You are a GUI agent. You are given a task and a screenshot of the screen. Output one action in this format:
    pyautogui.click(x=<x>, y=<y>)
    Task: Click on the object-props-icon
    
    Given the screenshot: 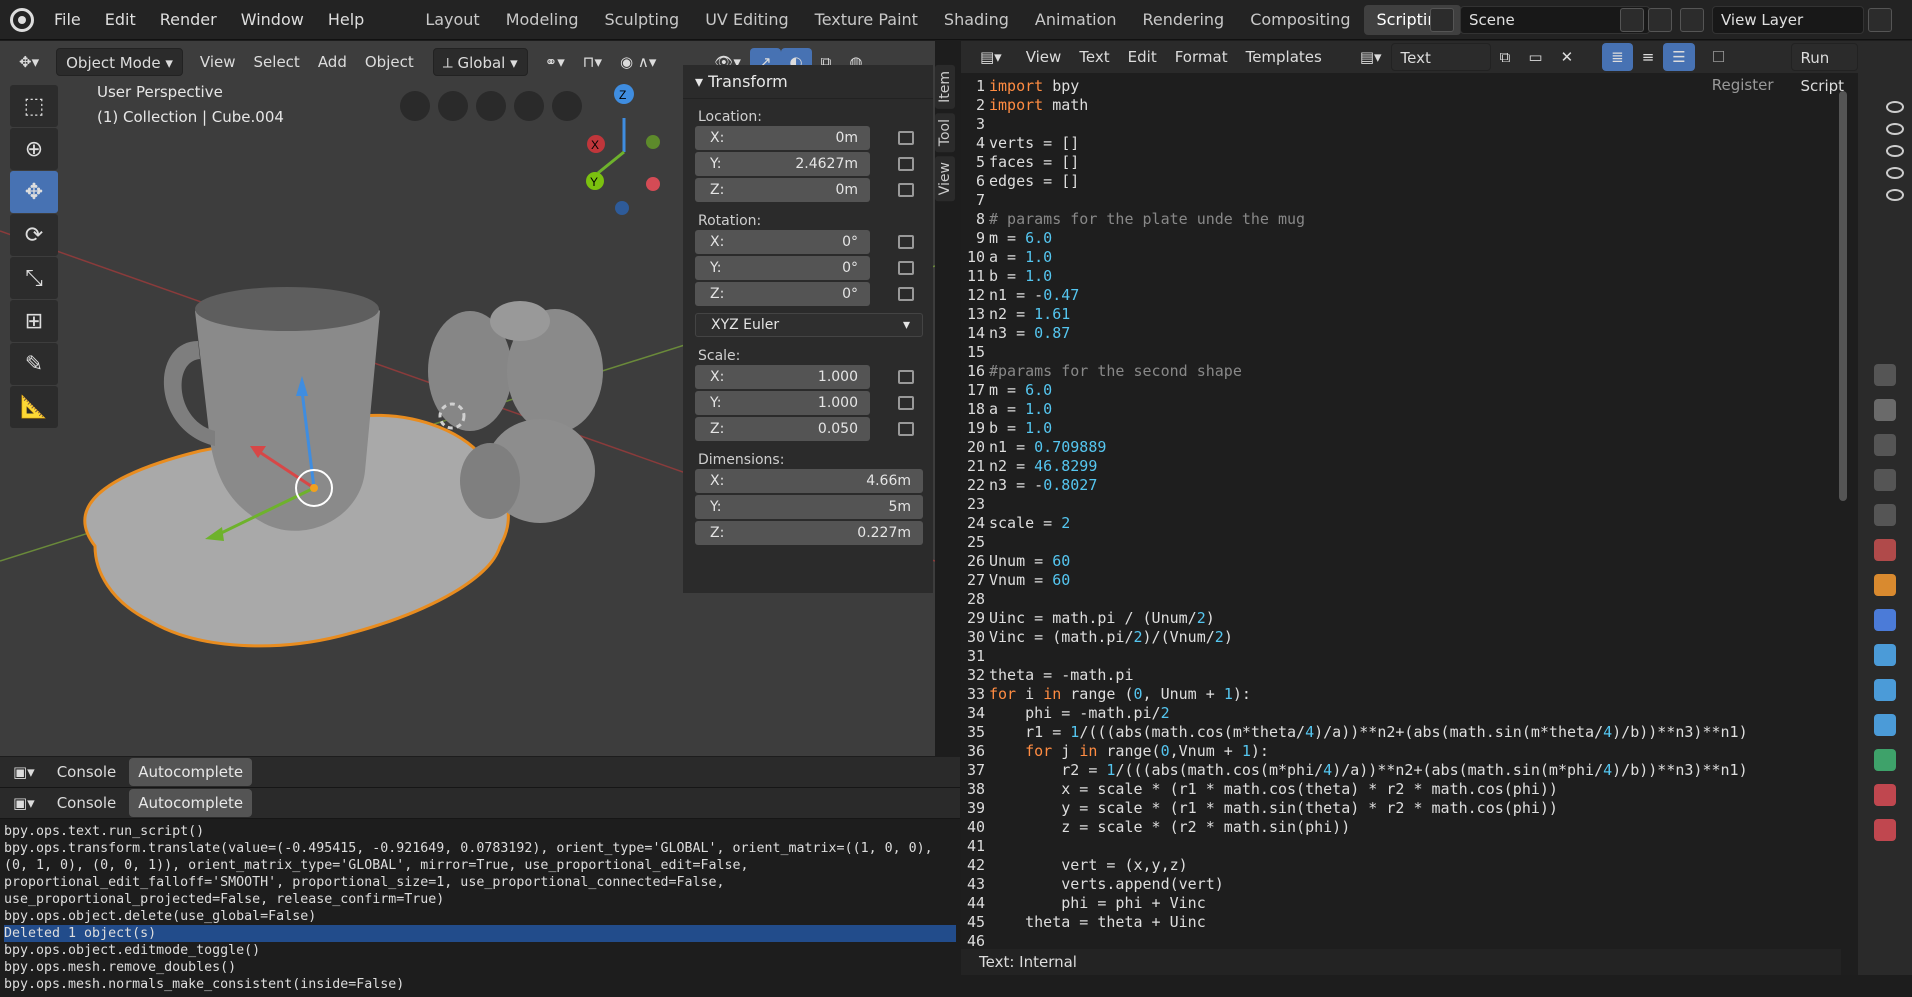 What is the action you would take?
    pyautogui.click(x=1885, y=585)
    